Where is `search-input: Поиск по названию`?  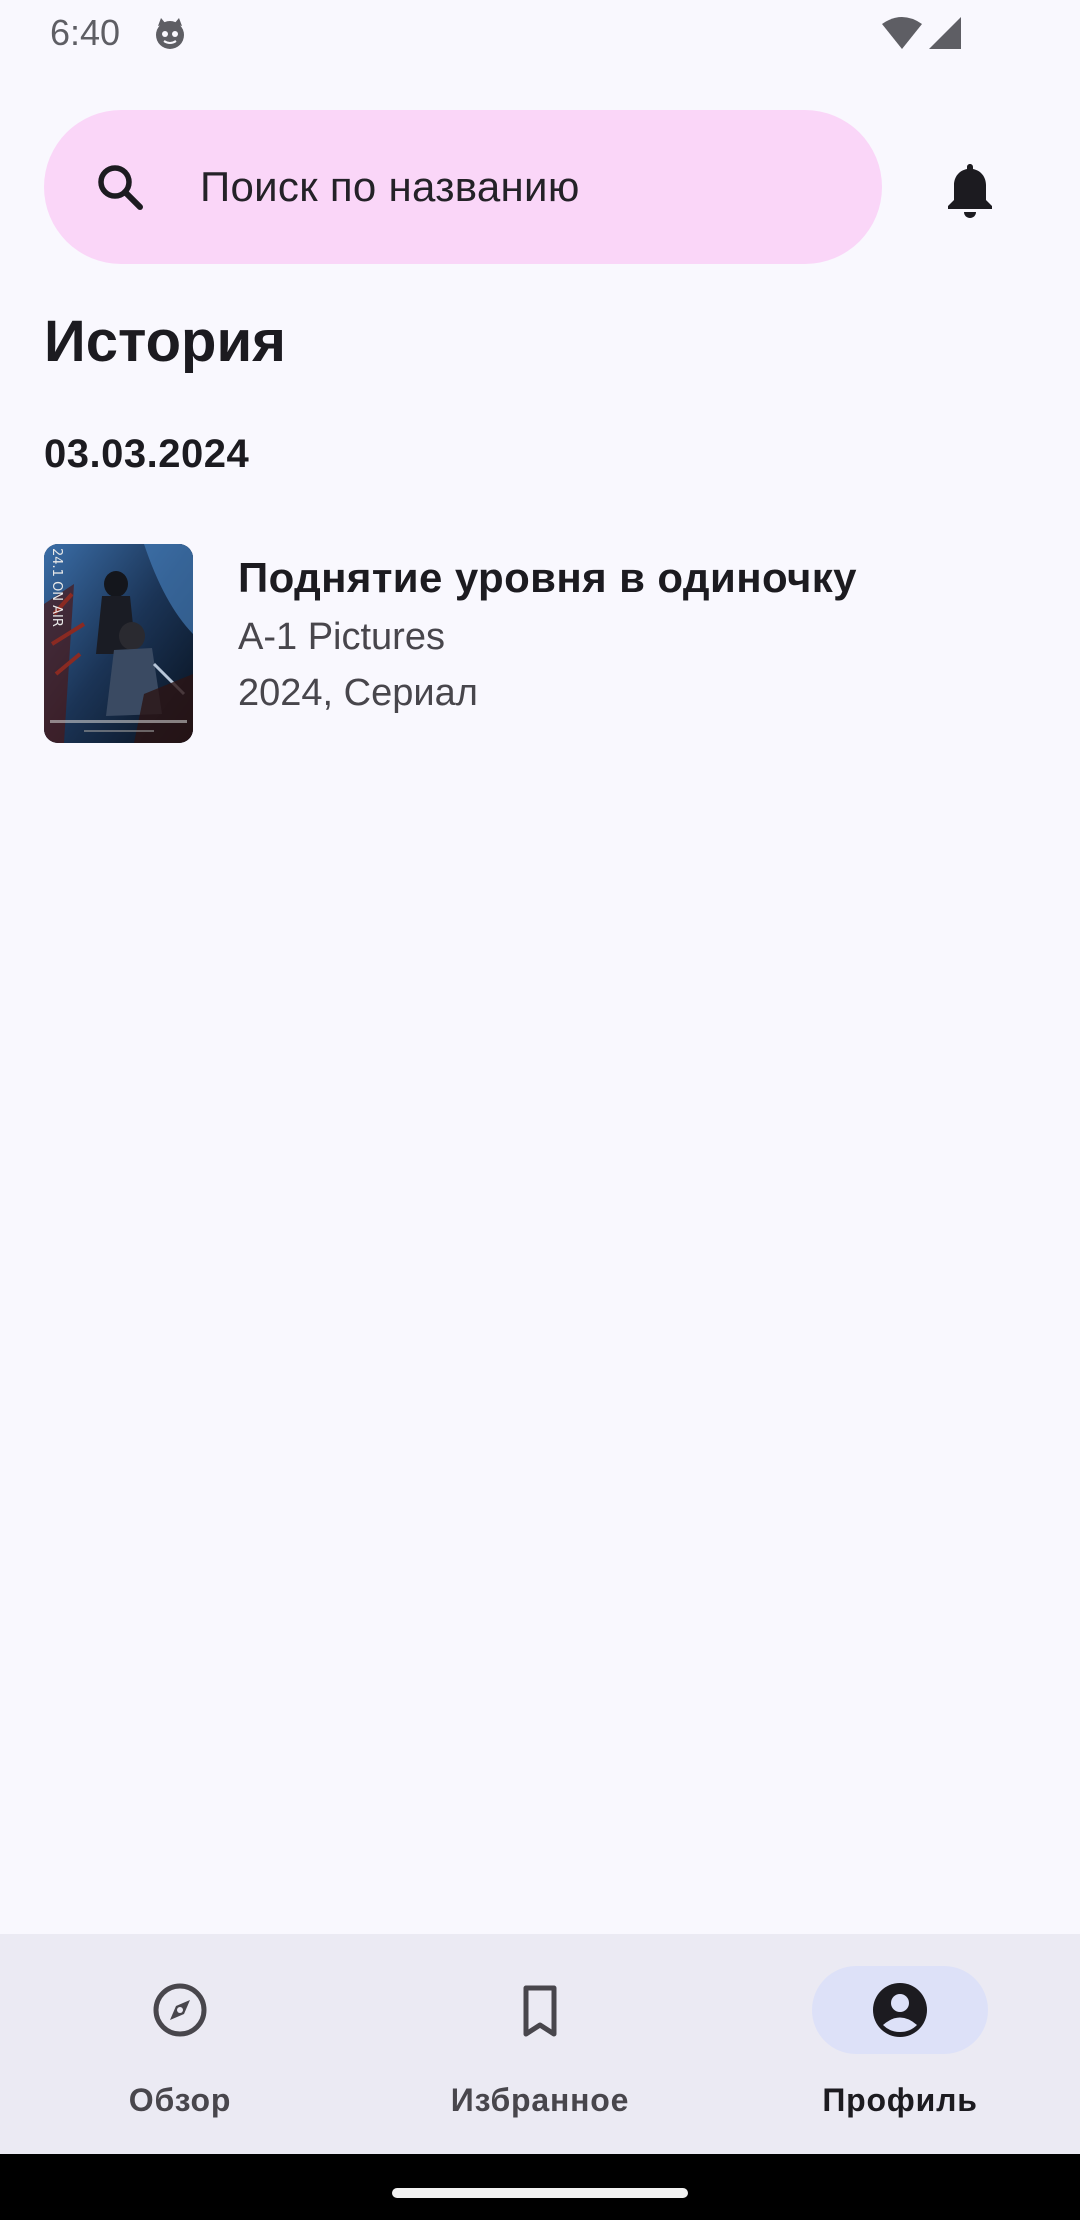
search-input: Поиск по названию is located at coordinates (390, 187).